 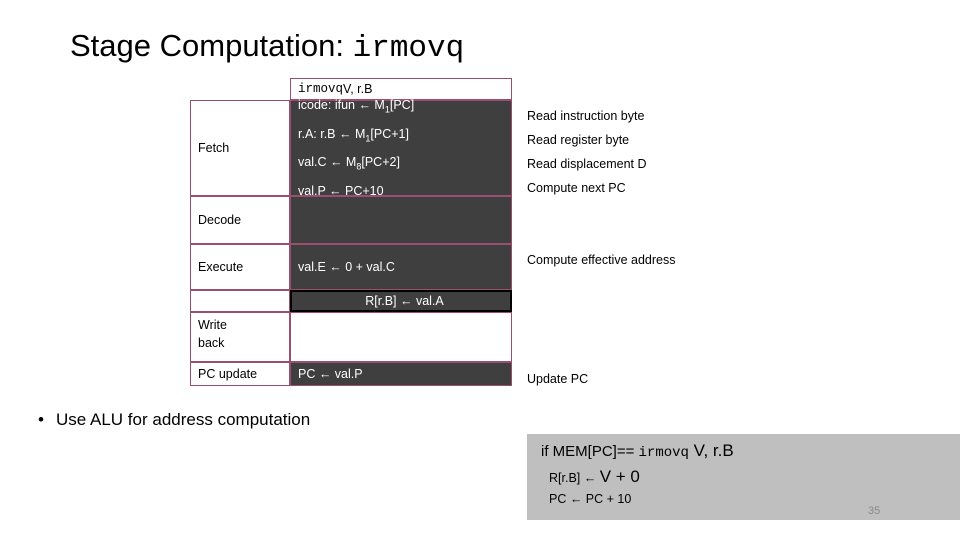 I want to click on fetch-line-3: val.C ← M8[PC+2], so click(x=349, y=163).